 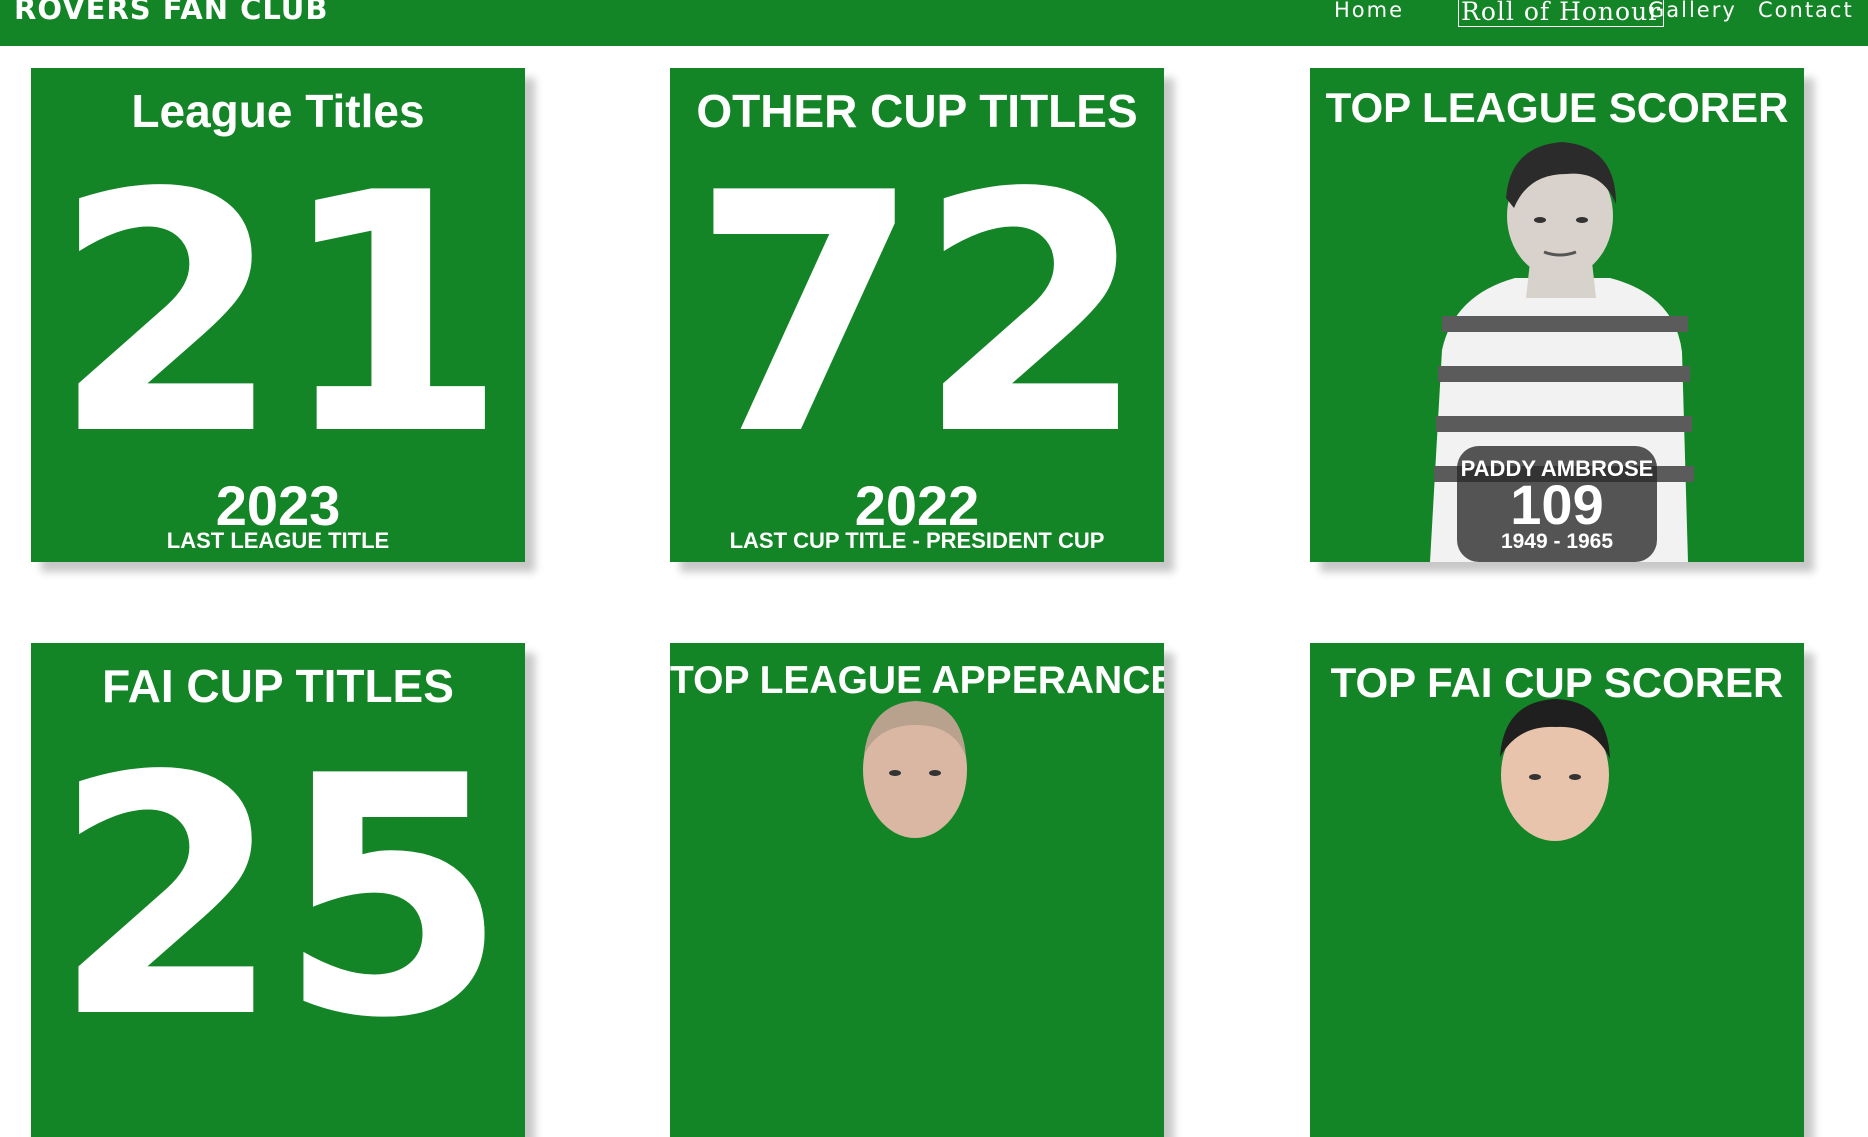 What do you see at coordinates (278, 540) in the screenshot?
I see `last-league-caption: LAST LEAGUE TITLE` at bounding box center [278, 540].